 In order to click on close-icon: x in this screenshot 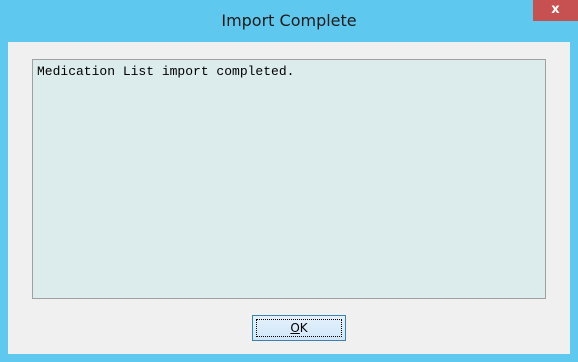, I will do `click(555, 9)`.